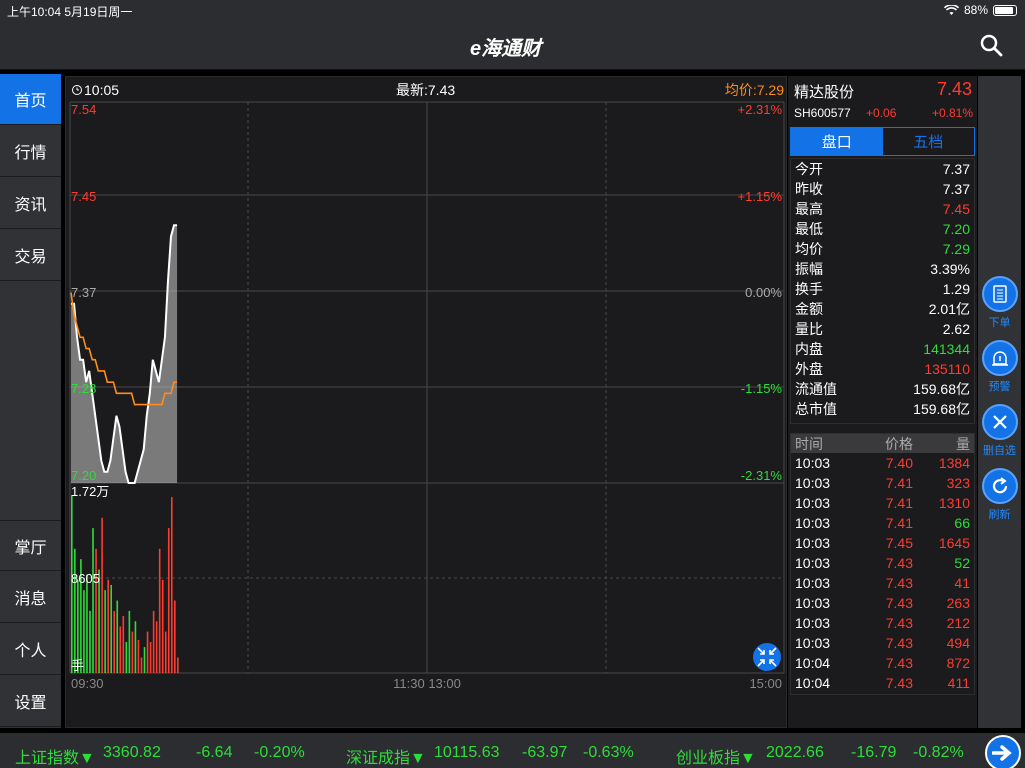 The height and width of the screenshot is (768, 1025). Describe the element at coordinates (882, 523) in the screenshot. I see `trade-row: 10:03 7.41 66` at that location.